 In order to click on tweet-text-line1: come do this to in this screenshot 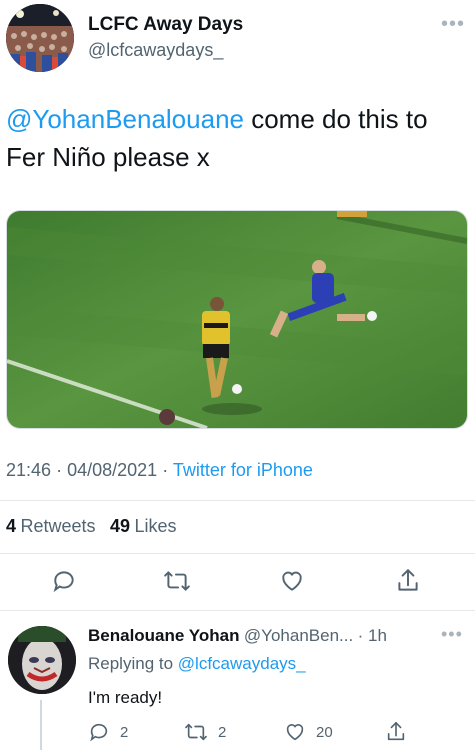, I will do `click(336, 119)`.